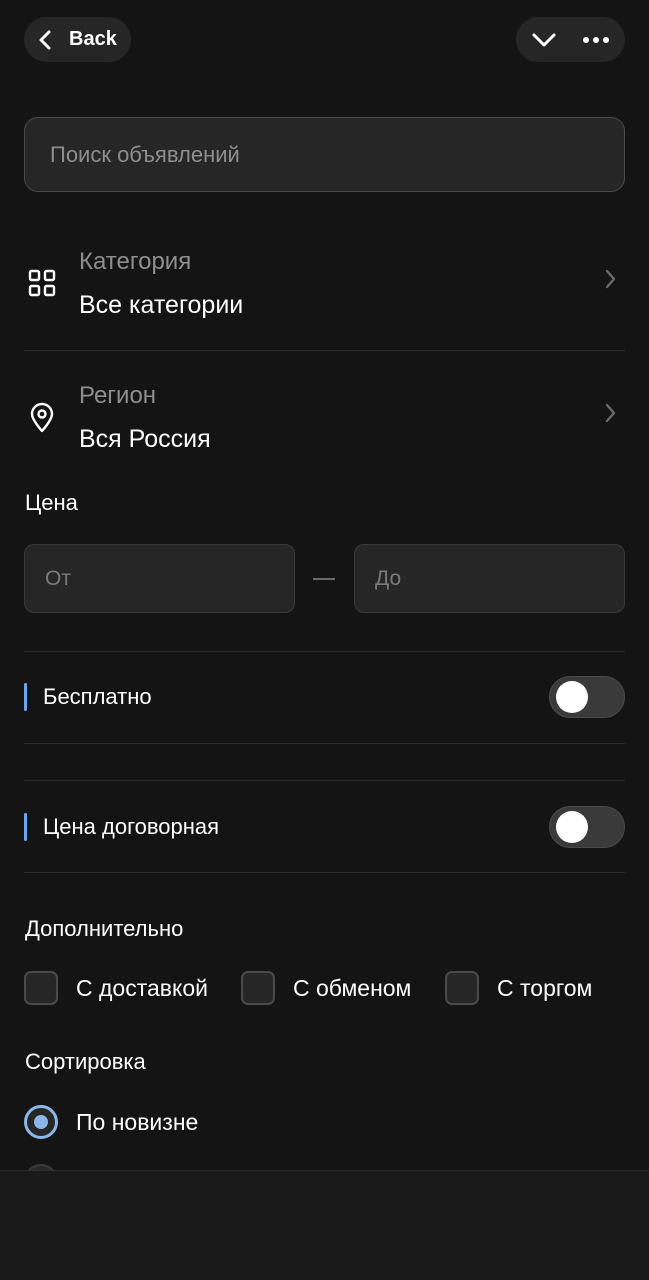  I want to click on header-menu-pill, so click(570, 39).